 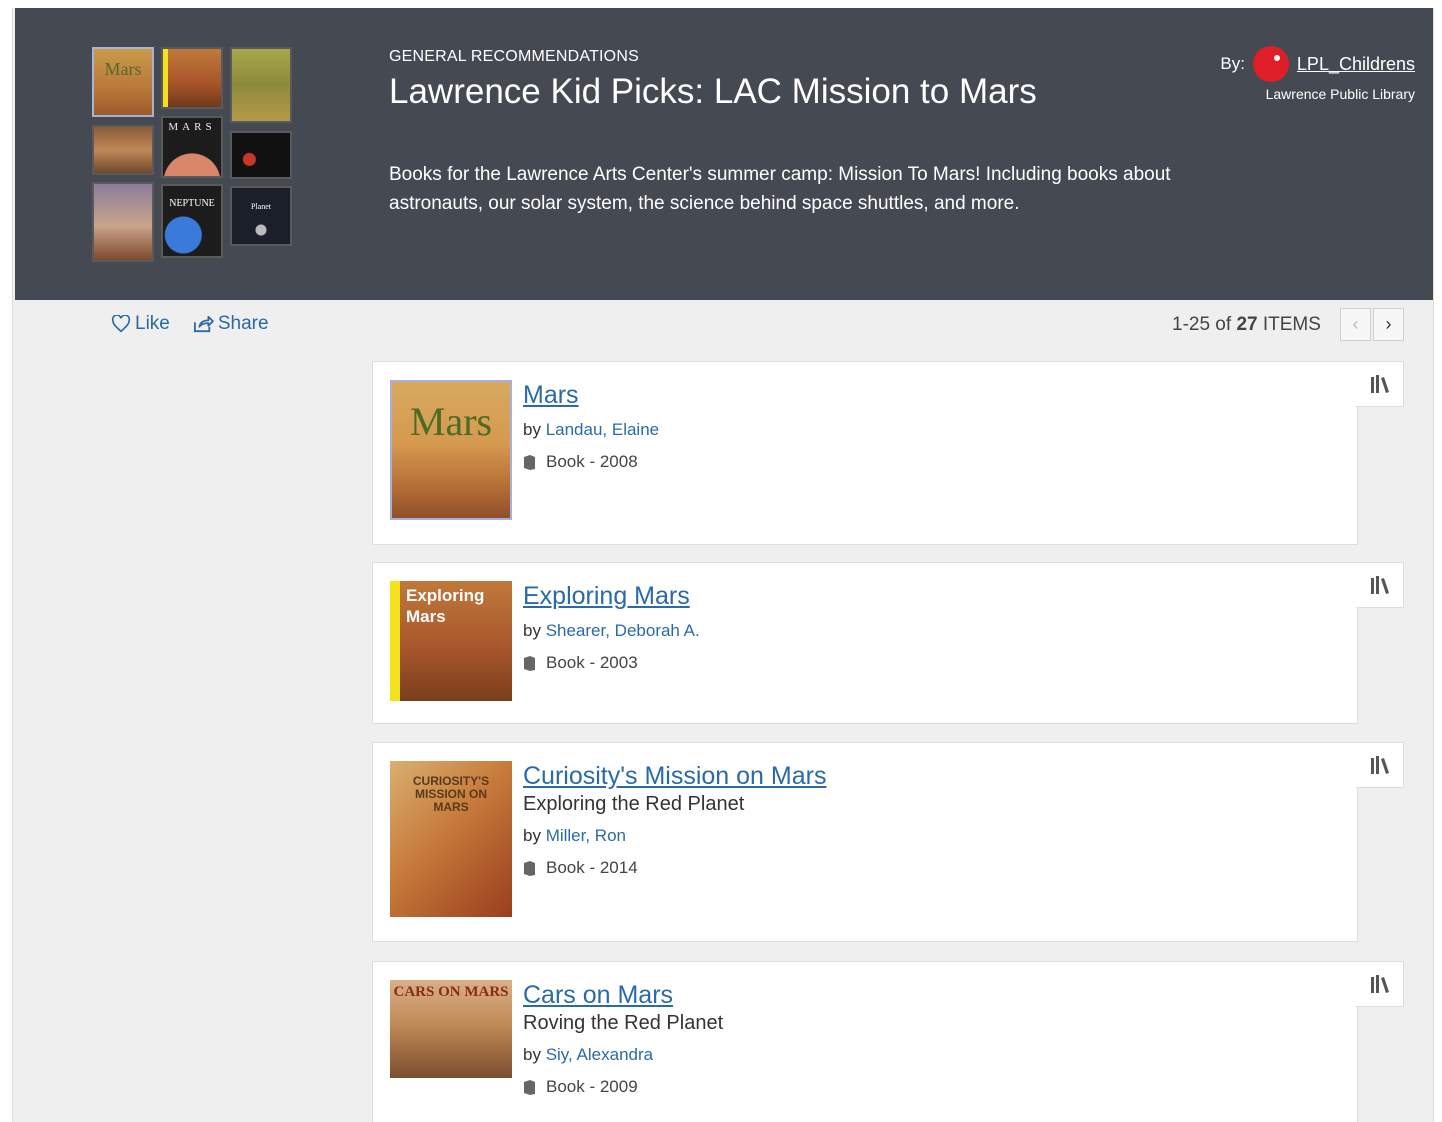 What do you see at coordinates (865, 453) in the screenshot?
I see `list-item: Mars Mars by Landau, Elaine Book - 2008` at bounding box center [865, 453].